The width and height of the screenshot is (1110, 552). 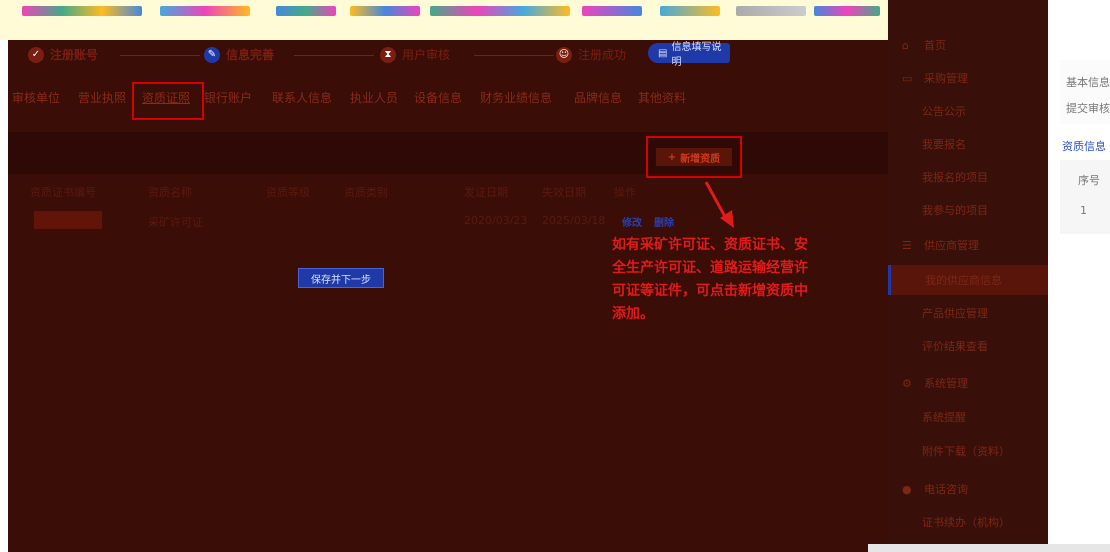 I want to click on tab-business-license: 营业执照, so click(x=102, y=97).